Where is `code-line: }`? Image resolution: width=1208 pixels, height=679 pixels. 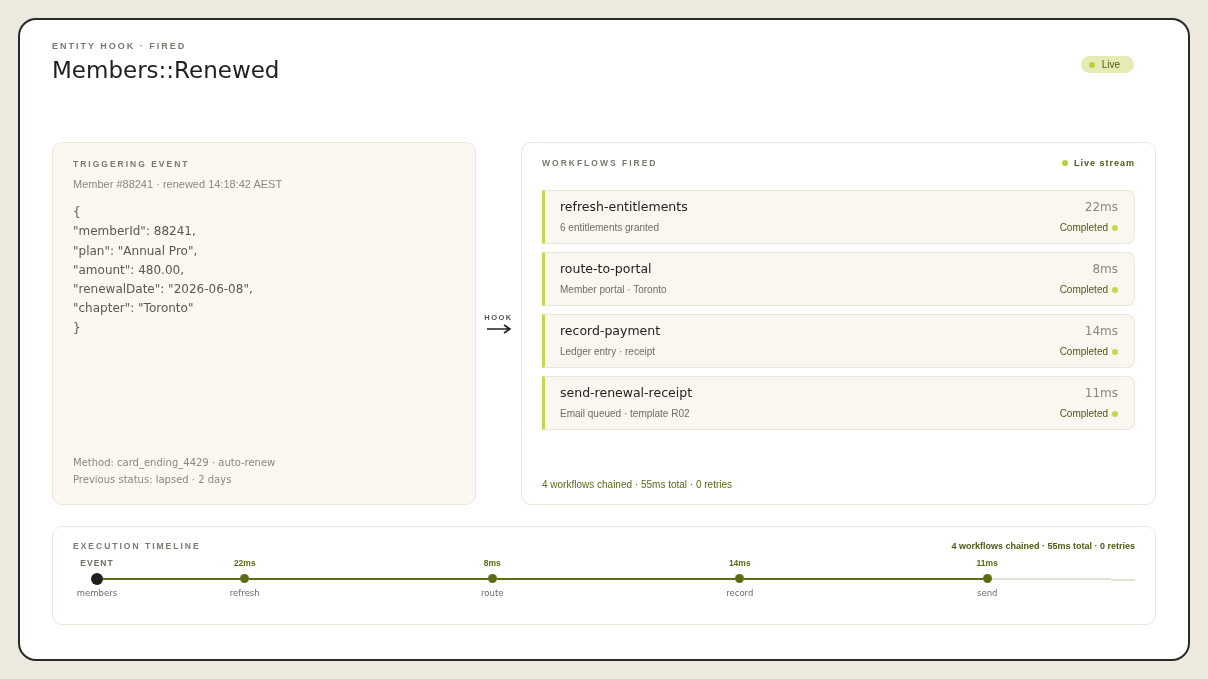
code-line: } is located at coordinates (77, 328).